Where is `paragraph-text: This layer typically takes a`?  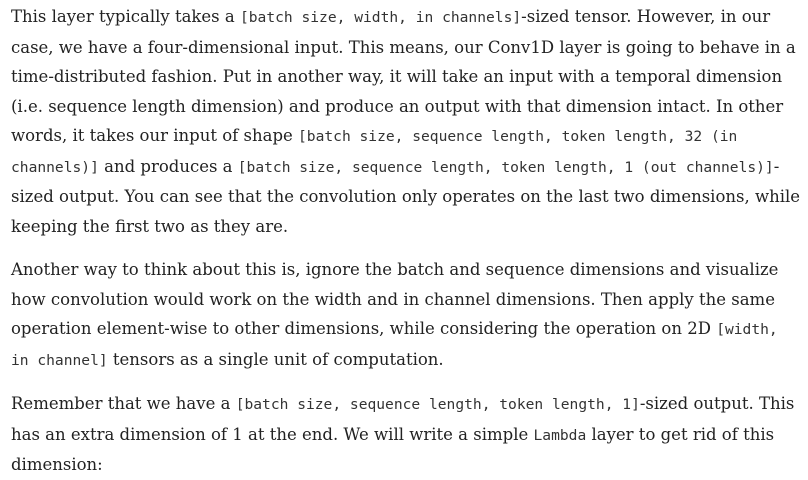
paragraph-text: This layer typically takes a is located at coordinates (125, 16).